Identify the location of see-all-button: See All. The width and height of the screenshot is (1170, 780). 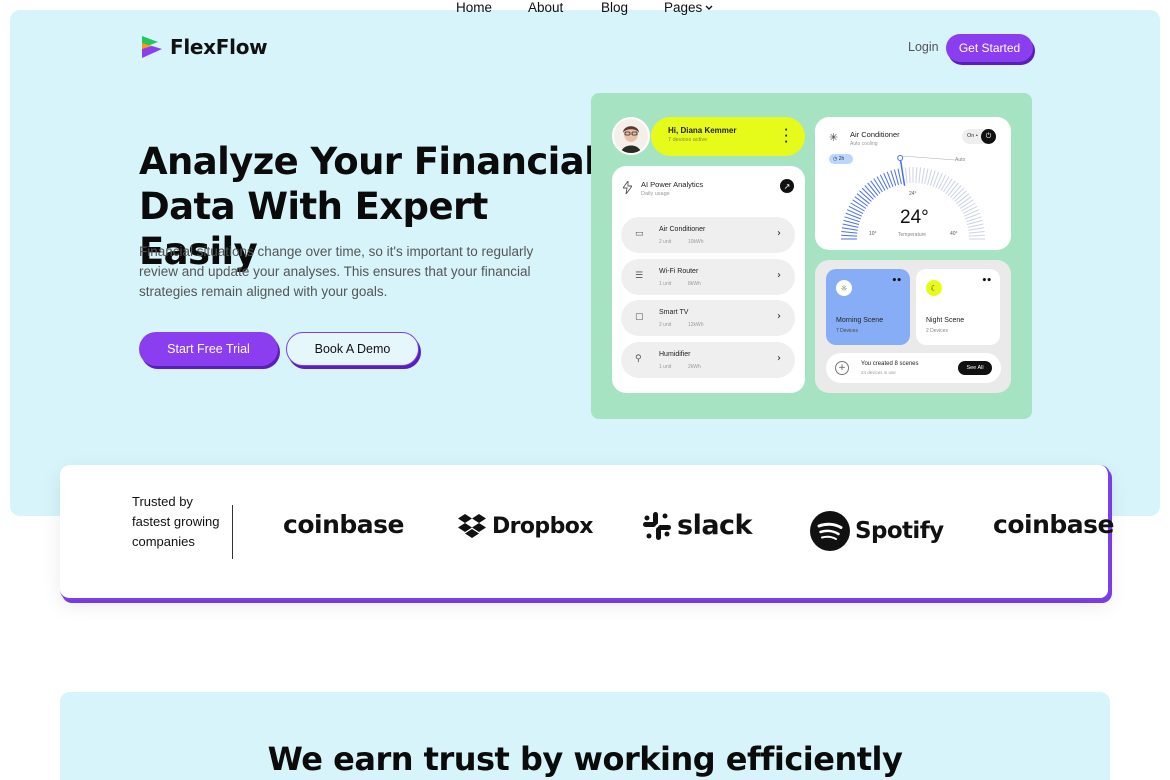
(975, 368).